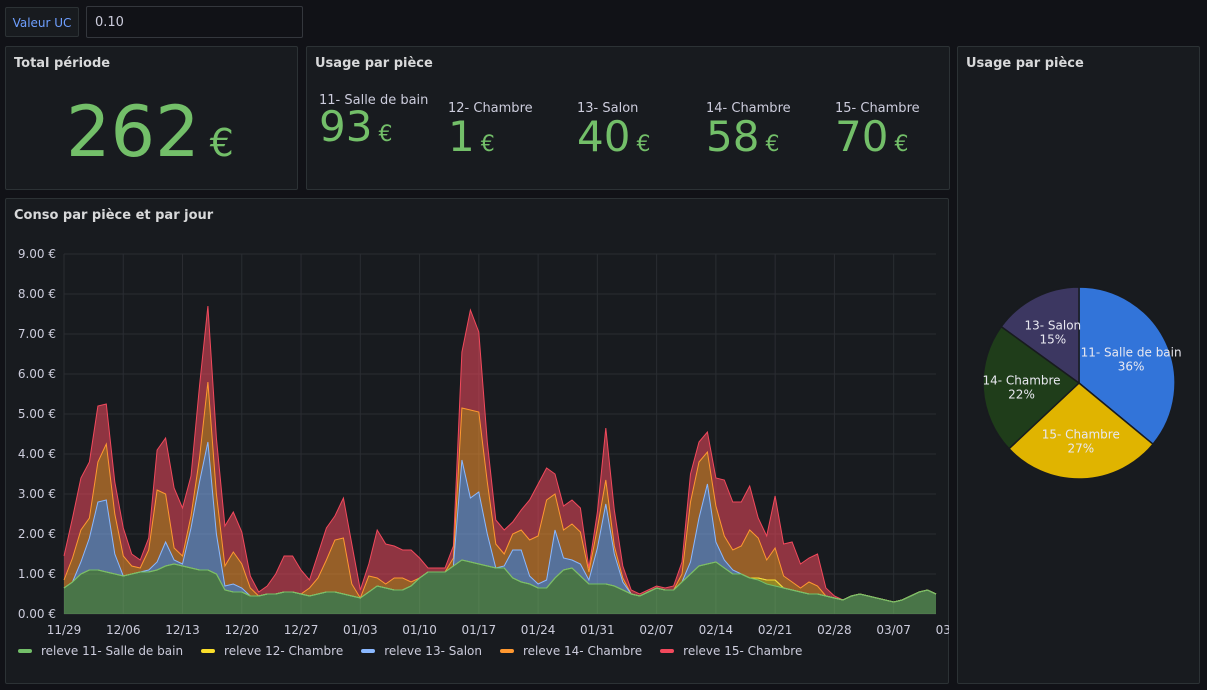  Describe the element at coordinates (37, 294) in the screenshot. I see `y-tick-label: 8.00 €` at that location.